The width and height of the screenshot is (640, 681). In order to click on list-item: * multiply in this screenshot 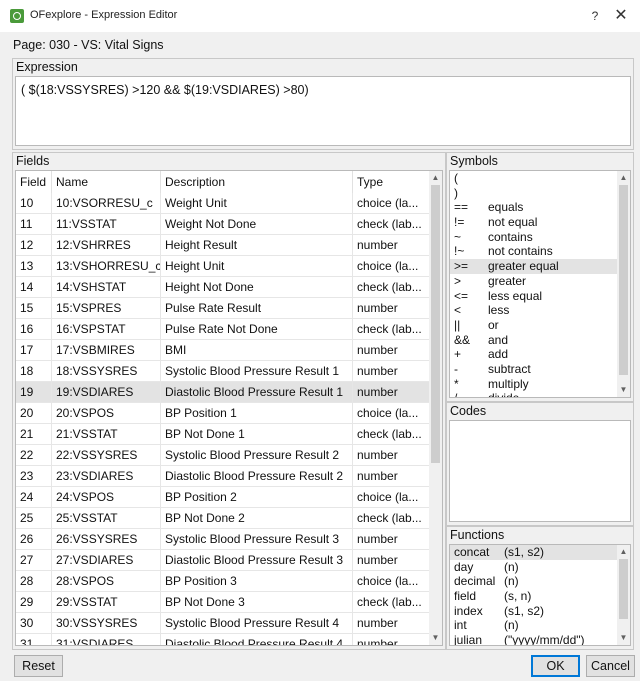, I will do `click(540, 384)`.